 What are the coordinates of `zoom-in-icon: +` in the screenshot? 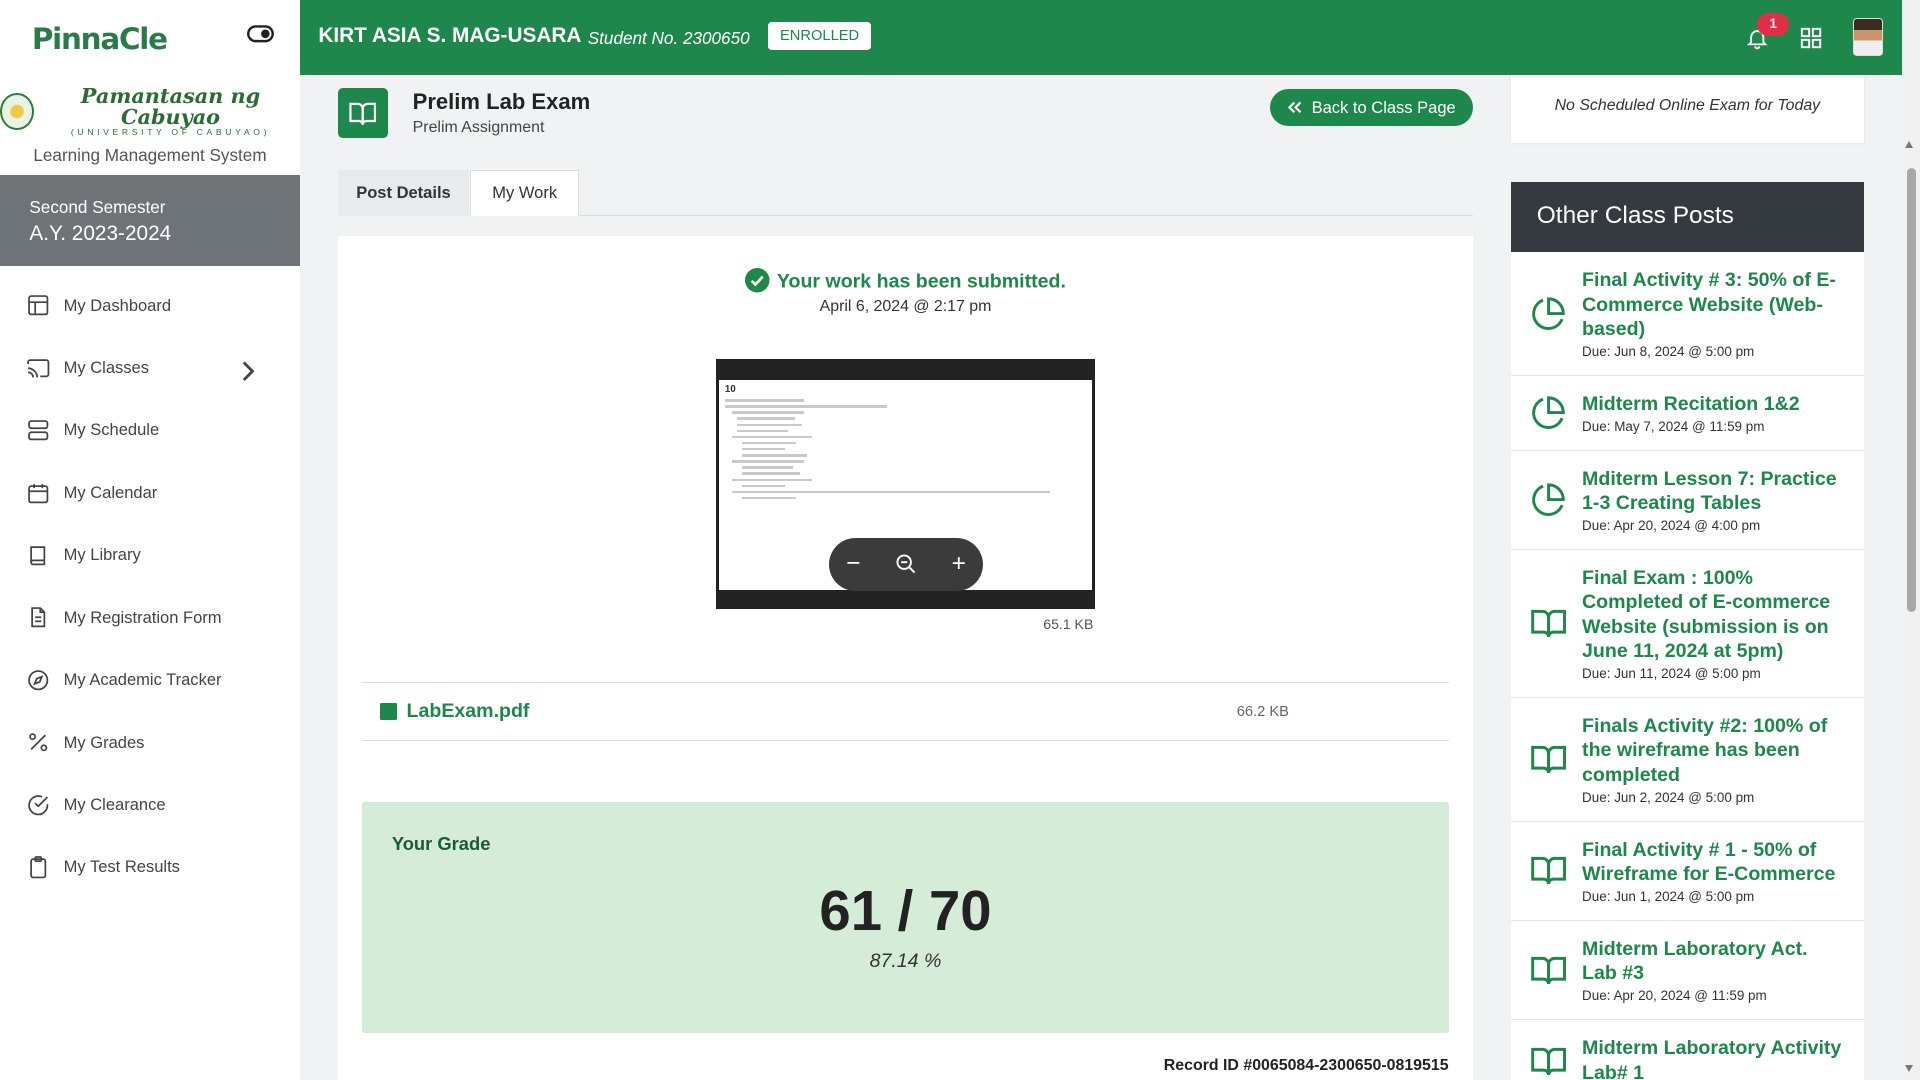 It's located at (959, 563).